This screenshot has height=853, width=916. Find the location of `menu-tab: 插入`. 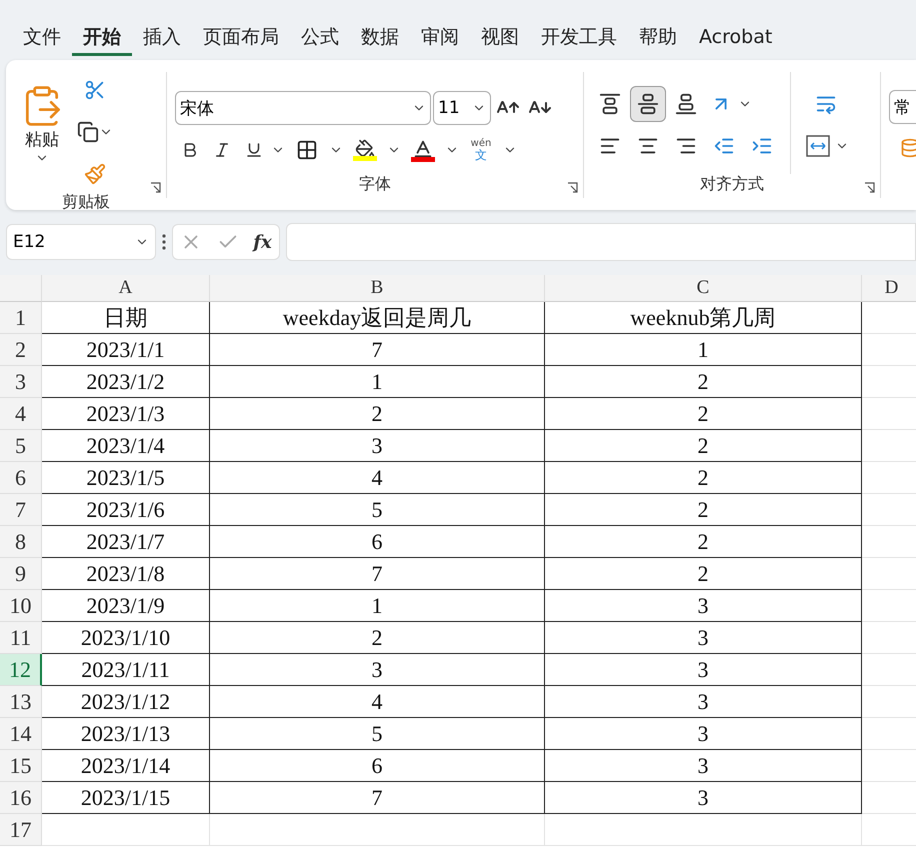

menu-tab: 插入 is located at coordinates (162, 39).